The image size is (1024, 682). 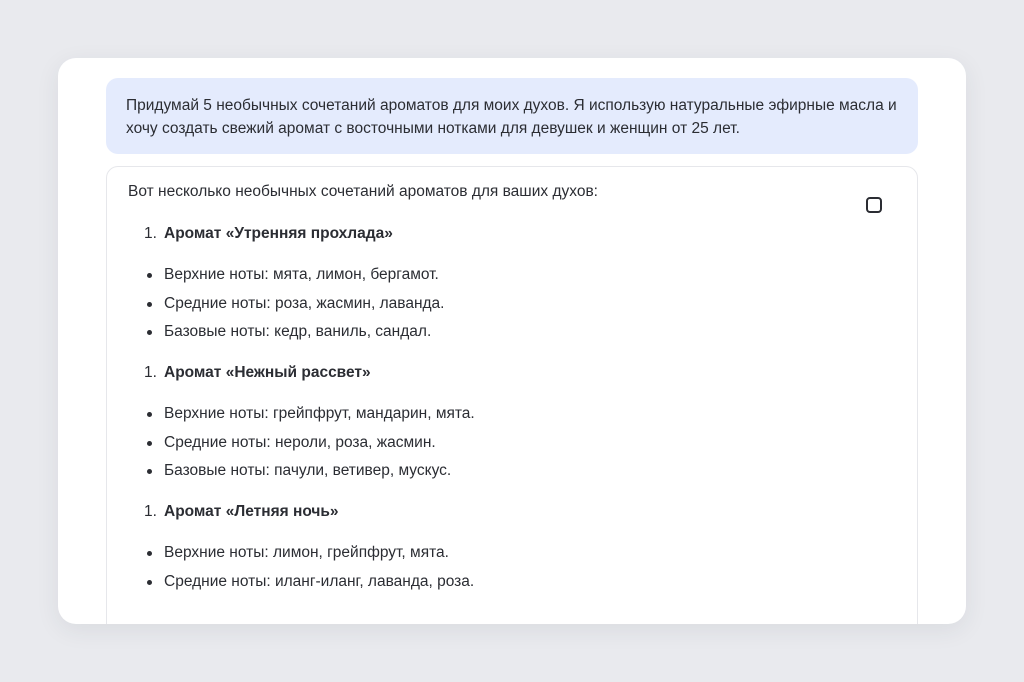 What do you see at coordinates (492, 373) in the screenshot?
I see `aroma-heading: 1. Аромат «Нежный рассвет»` at bounding box center [492, 373].